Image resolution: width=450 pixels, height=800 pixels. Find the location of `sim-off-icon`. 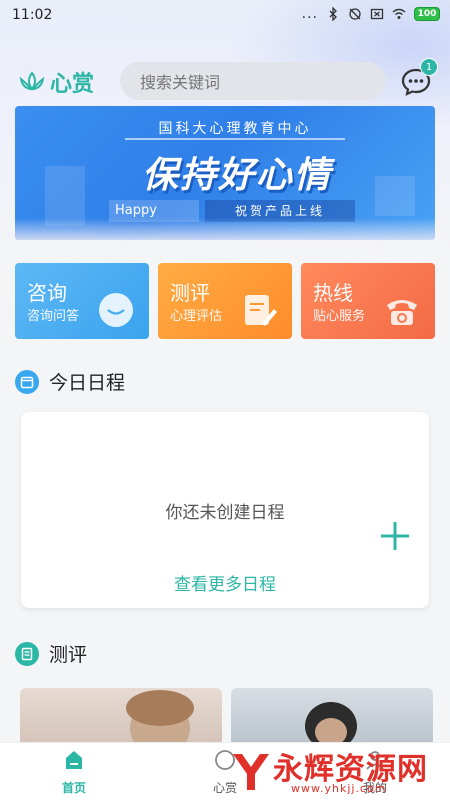

sim-off-icon is located at coordinates (377, 14).